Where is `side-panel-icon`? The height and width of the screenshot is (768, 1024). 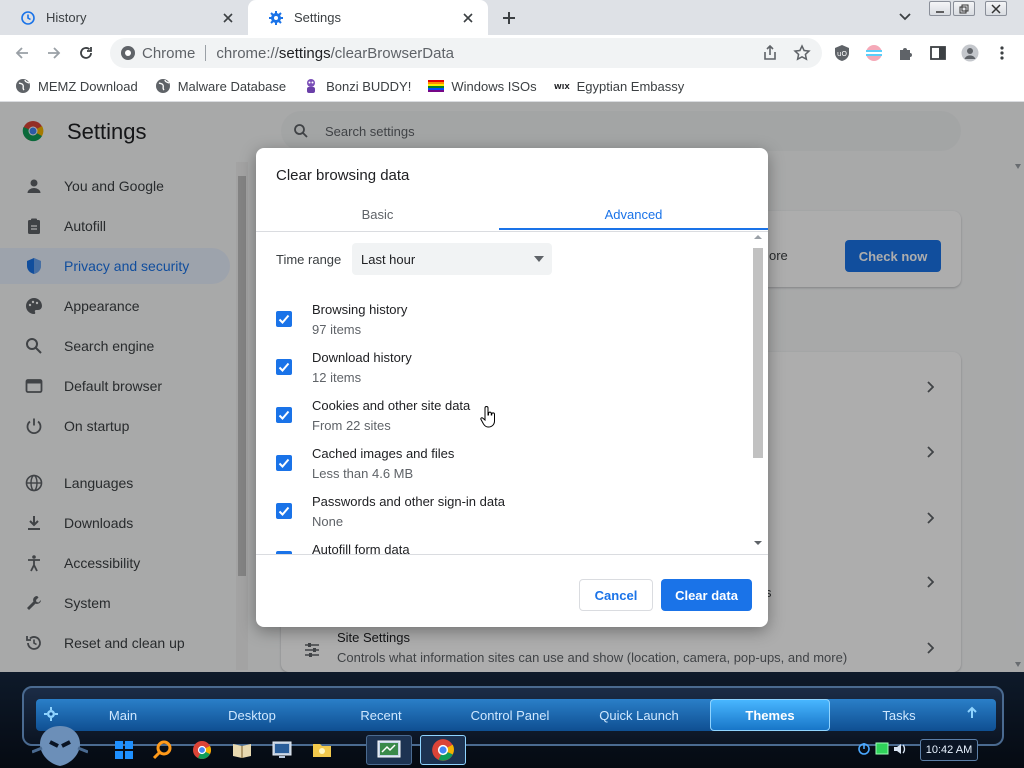 side-panel-icon is located at coordinates (938, 53).